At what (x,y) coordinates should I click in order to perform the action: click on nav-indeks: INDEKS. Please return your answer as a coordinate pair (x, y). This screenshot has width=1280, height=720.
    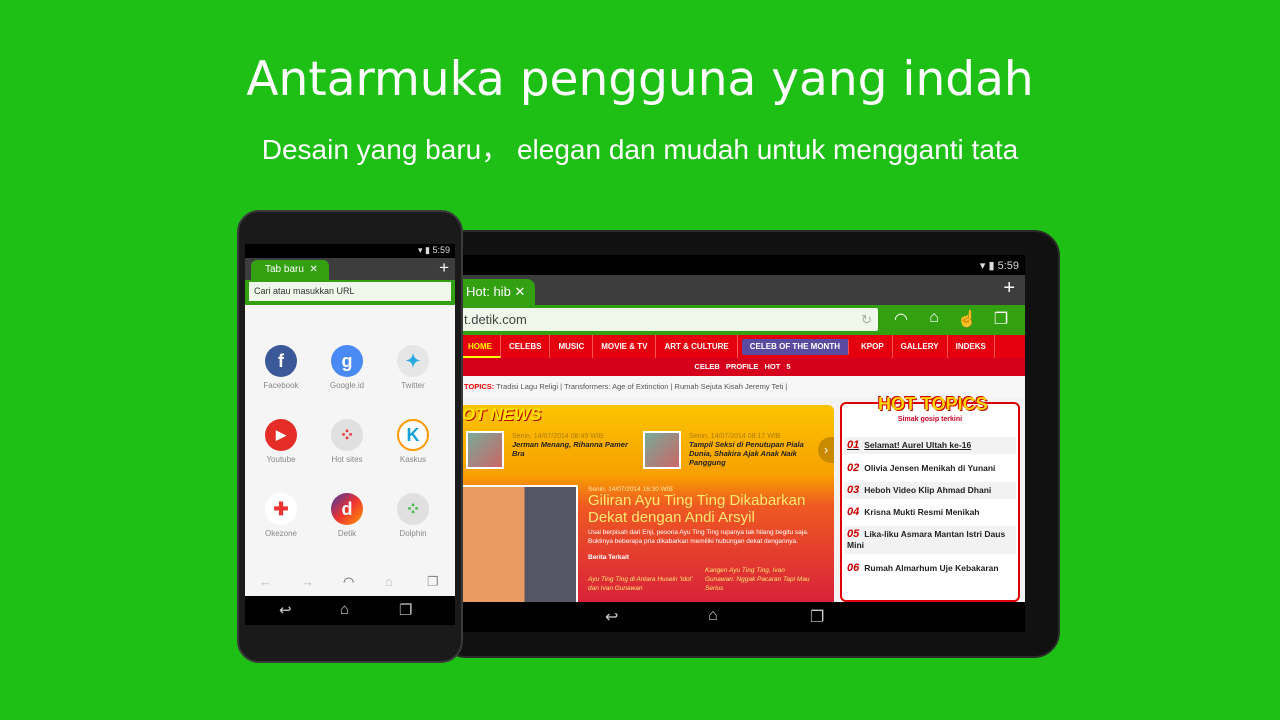
    Looking at the image, I should click on (971, 346).